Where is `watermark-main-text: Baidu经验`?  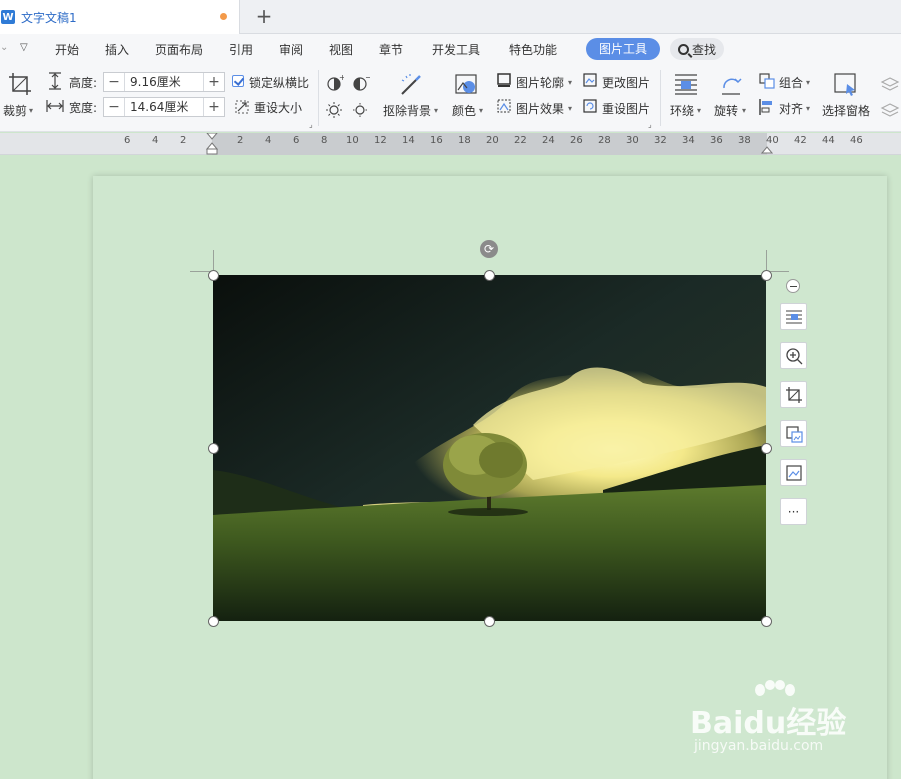 watermark-main-text: Baidu经验 is located at coordinates (768, 723).